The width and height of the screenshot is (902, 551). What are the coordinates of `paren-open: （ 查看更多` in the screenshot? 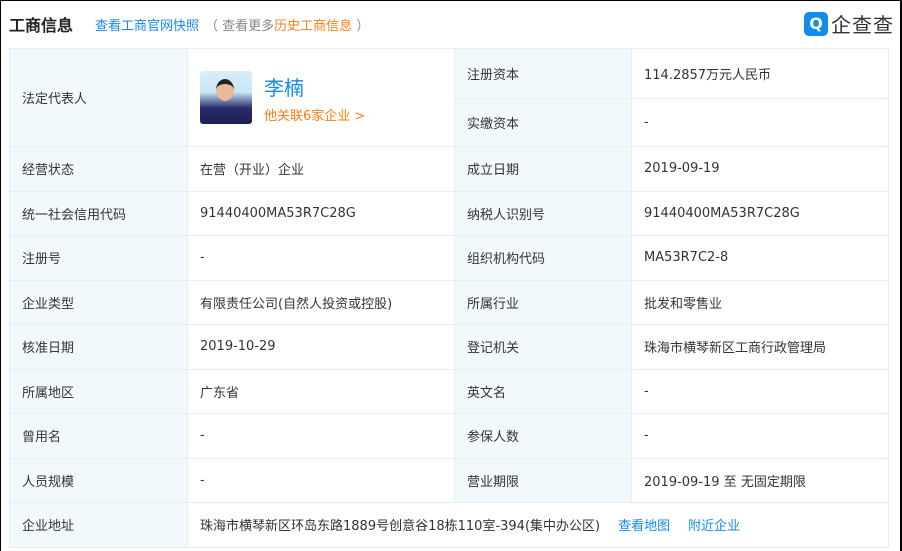 It's located at (240, 26).